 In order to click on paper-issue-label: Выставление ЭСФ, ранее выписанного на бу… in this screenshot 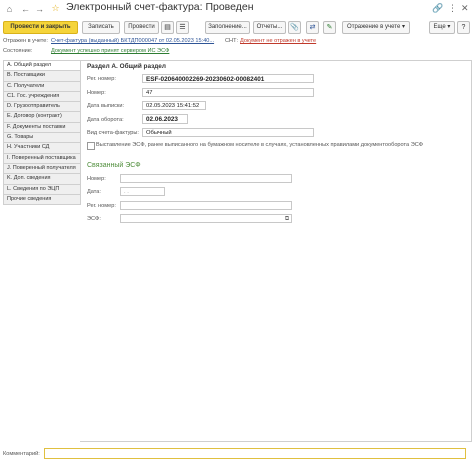, I will do `click(260, 145)`.